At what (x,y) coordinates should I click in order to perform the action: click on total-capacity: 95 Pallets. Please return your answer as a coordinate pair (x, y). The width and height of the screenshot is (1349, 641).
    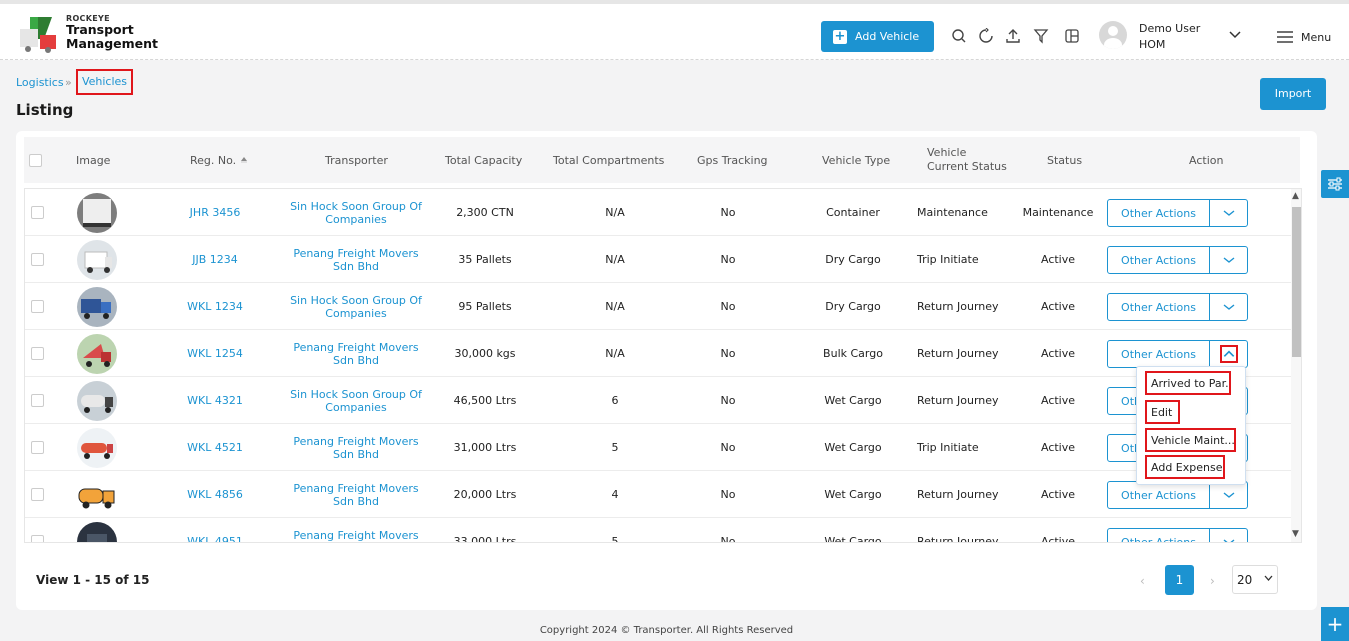
    Looking at the image, I should click on (485, 306).